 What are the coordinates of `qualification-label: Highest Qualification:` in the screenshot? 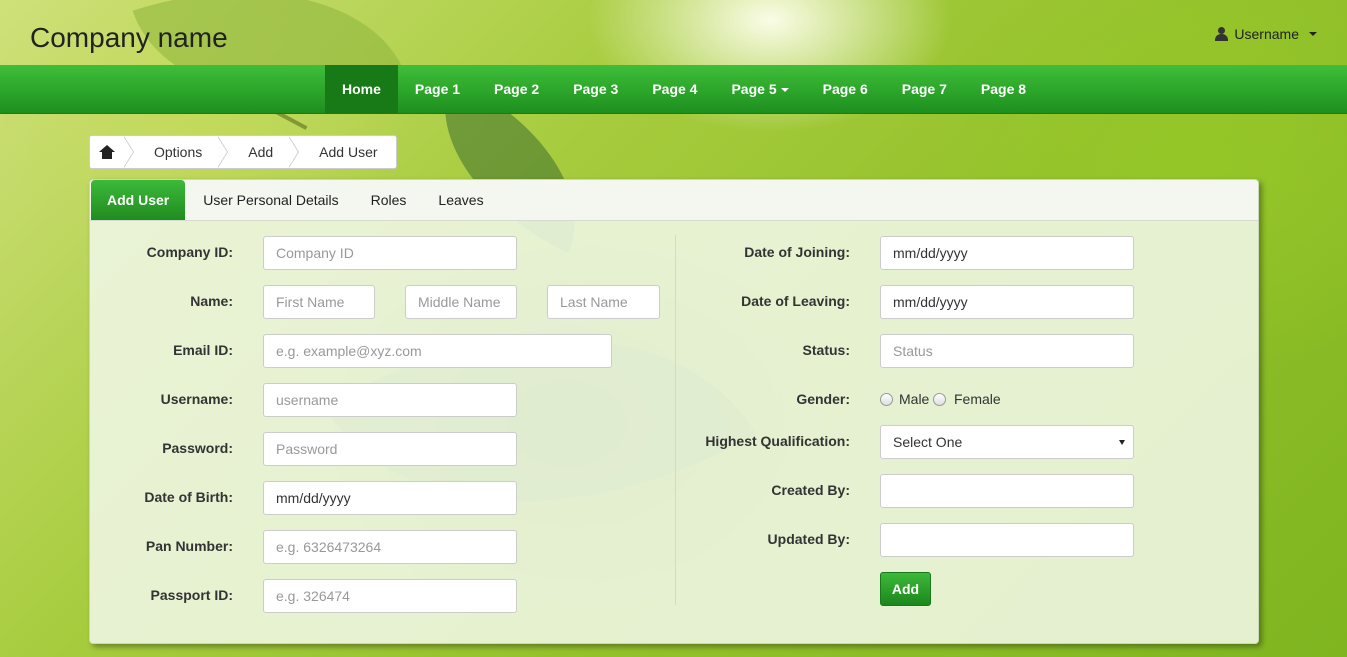 It's located at (777, 441).